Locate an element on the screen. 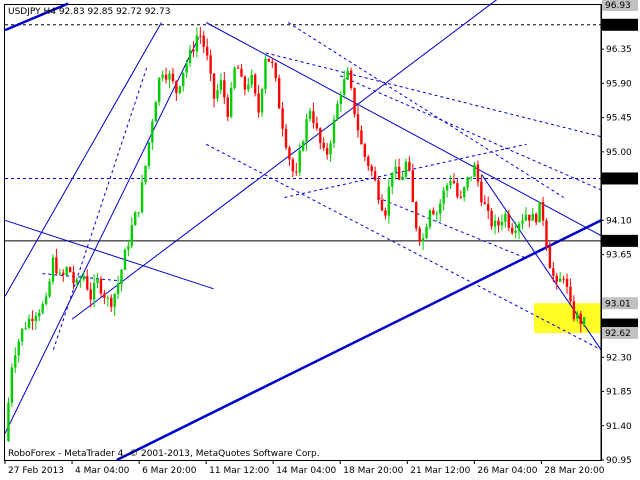 This screenshot has width=640, height=480. y-tick-label: 95.00 is located at coordinates (619, 153).